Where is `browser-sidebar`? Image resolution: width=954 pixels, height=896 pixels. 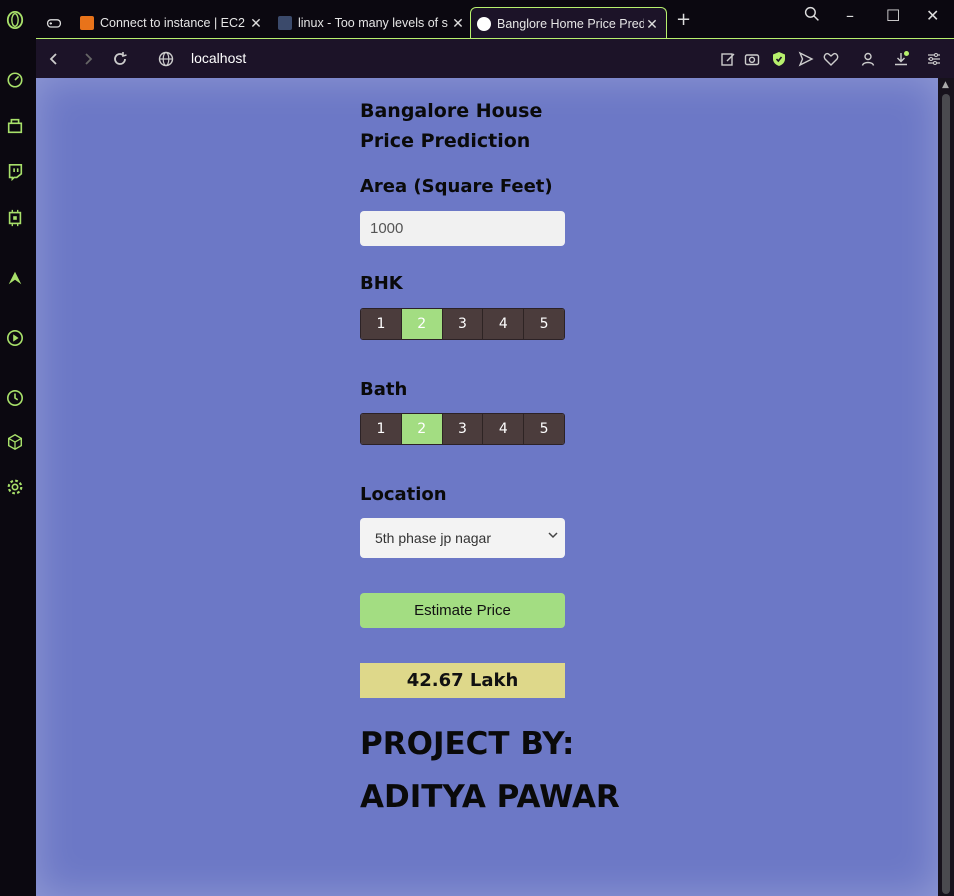 browser-sidebar is located at coordinates (18, 448).